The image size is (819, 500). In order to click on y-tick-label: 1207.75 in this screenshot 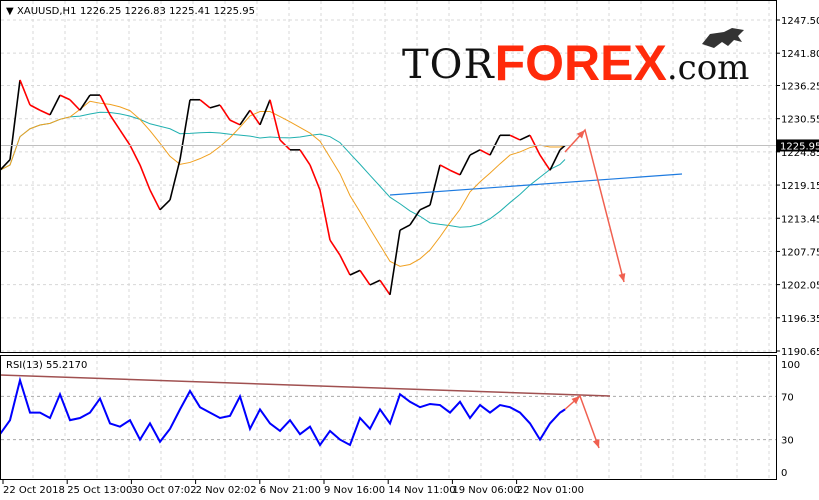, I will do `click(800, 252)`.